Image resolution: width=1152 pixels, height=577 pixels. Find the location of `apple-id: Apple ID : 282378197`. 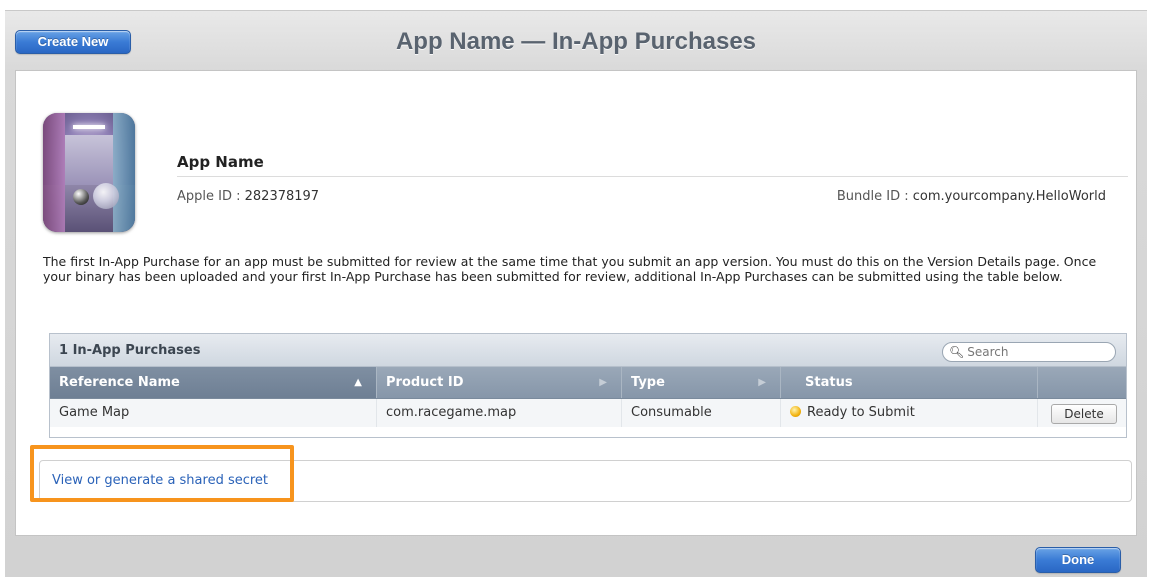

apple-id: Apple ID : 282378197 is located at coordinates (248, 196).